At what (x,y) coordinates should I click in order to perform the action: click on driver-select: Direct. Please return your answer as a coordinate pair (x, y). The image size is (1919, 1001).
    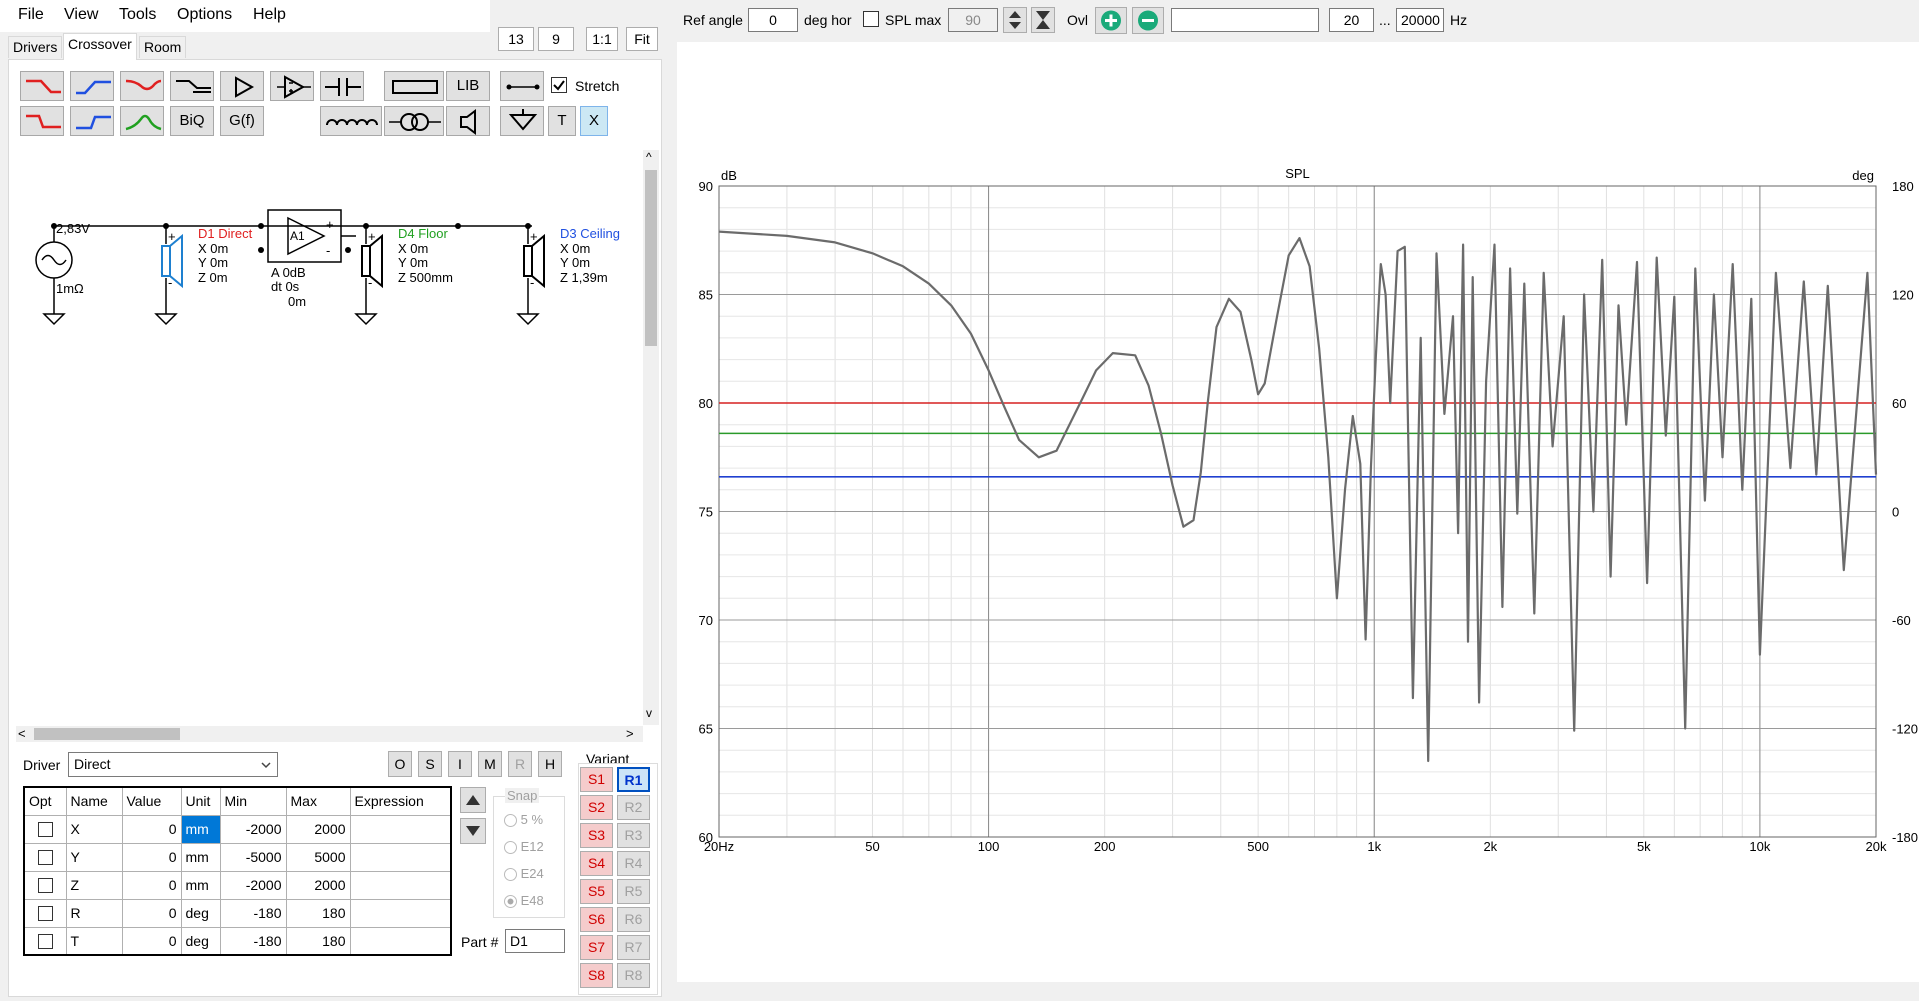
    Looking at the image, I should click on (173, 764).